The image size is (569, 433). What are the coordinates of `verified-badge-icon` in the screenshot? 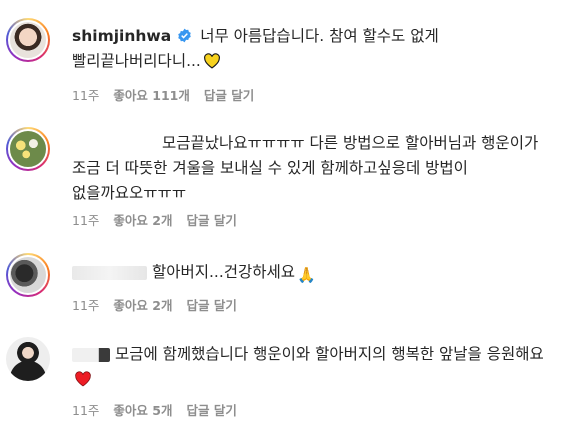 It's located at (184, 35).